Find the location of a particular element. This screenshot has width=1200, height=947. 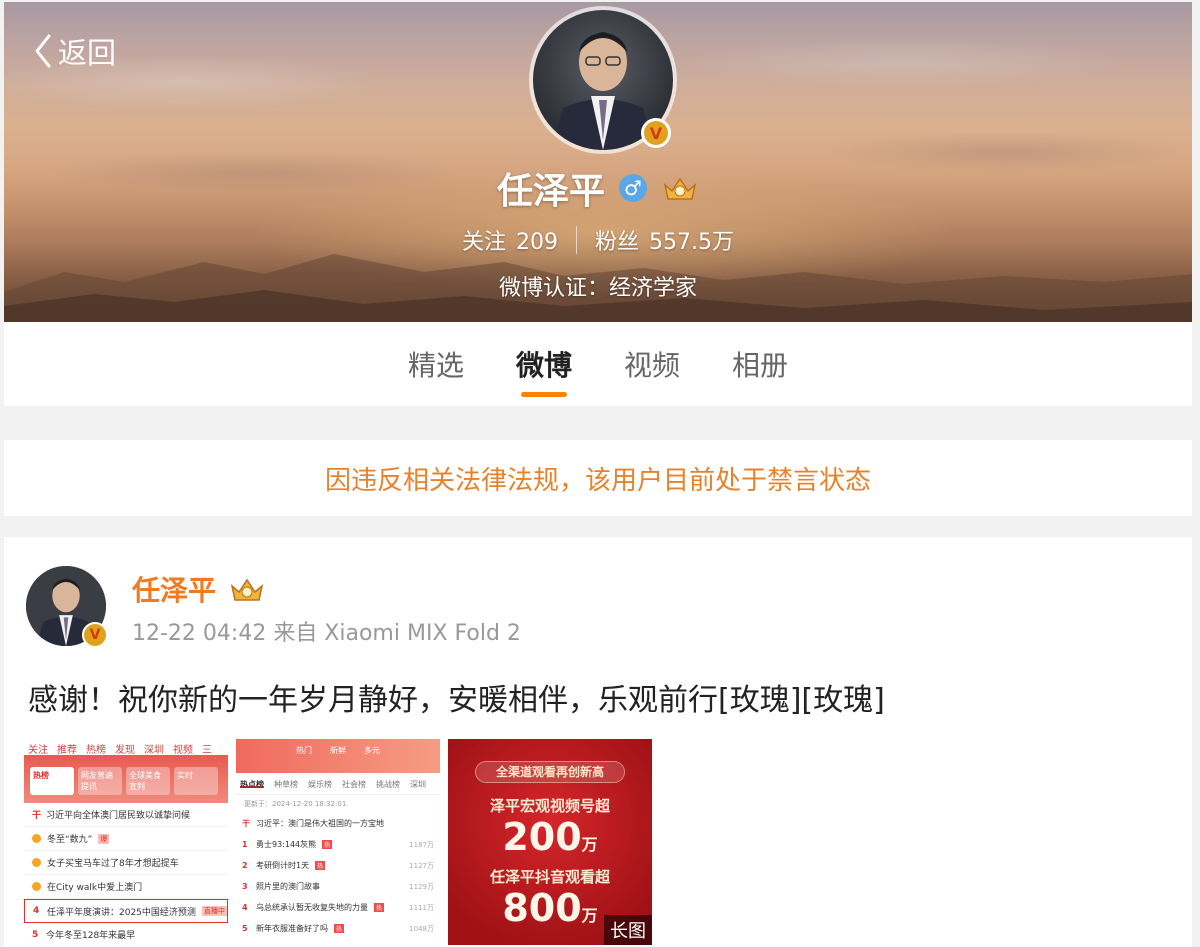

thumb2-row-text: 照片里的澳门故事 is located at coordinates (288, 886).